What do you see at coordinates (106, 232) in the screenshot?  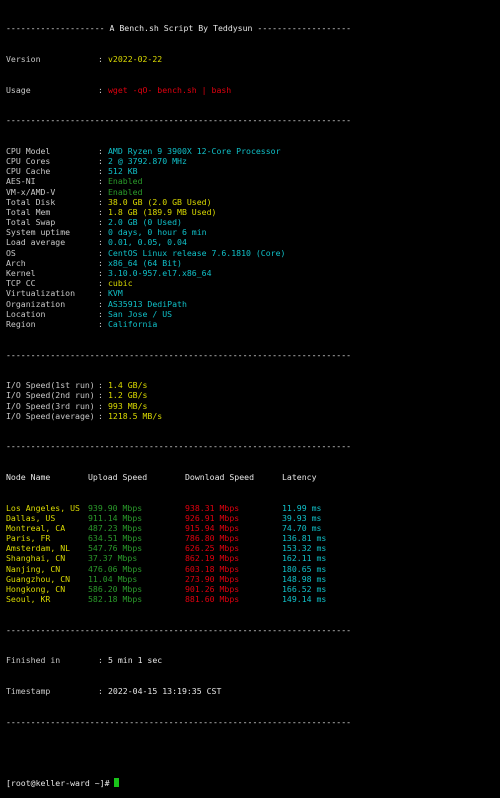 I see `system-info-row: System uptime: 0 days, 0 hour 6 min` at bounding box center [106, 232].